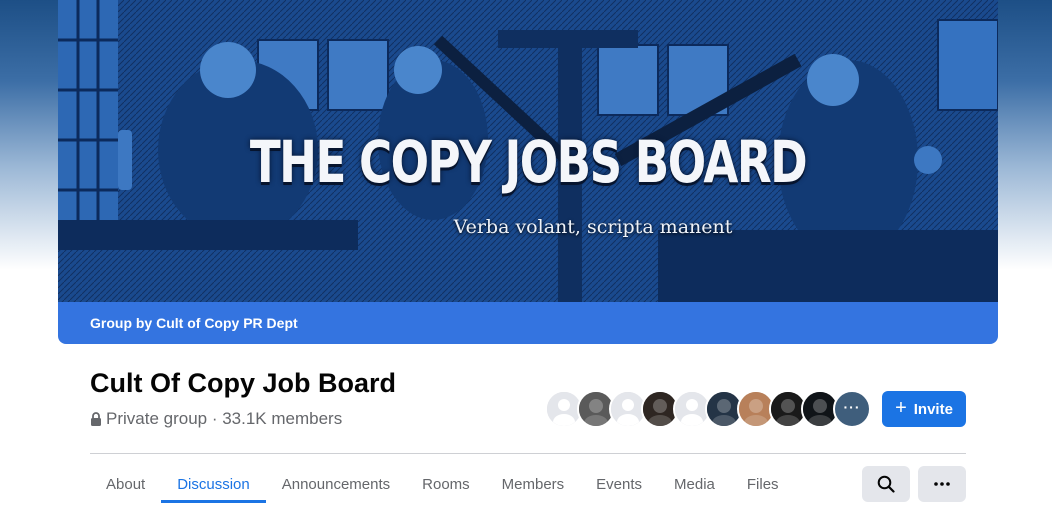  I want to click on tab-rooms: Rooms, so click(446, 484).